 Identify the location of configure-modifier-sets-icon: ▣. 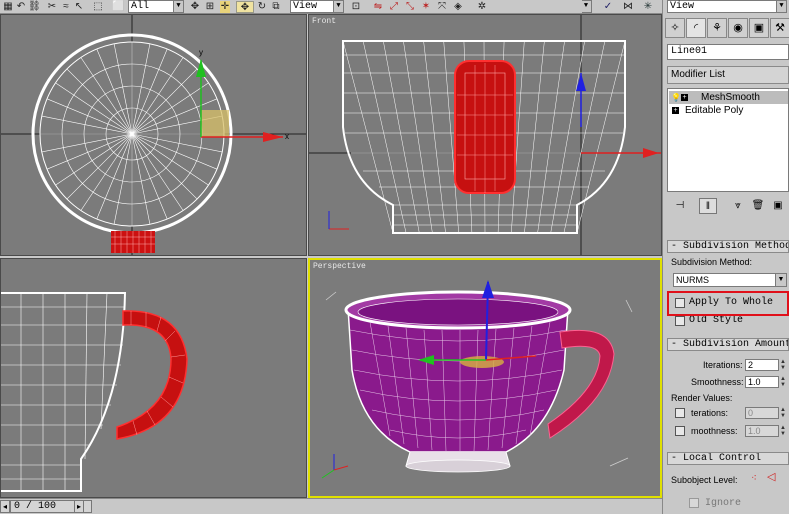
(778, 206).